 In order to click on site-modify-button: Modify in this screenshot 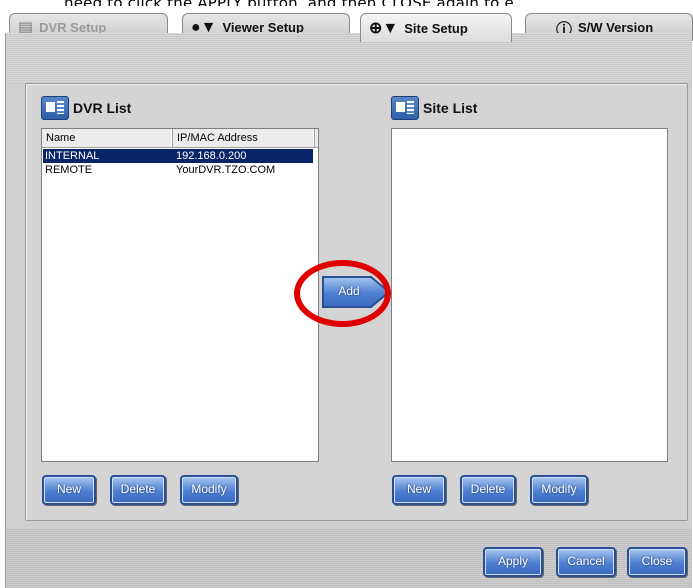, I will do `click(559, 490)`.